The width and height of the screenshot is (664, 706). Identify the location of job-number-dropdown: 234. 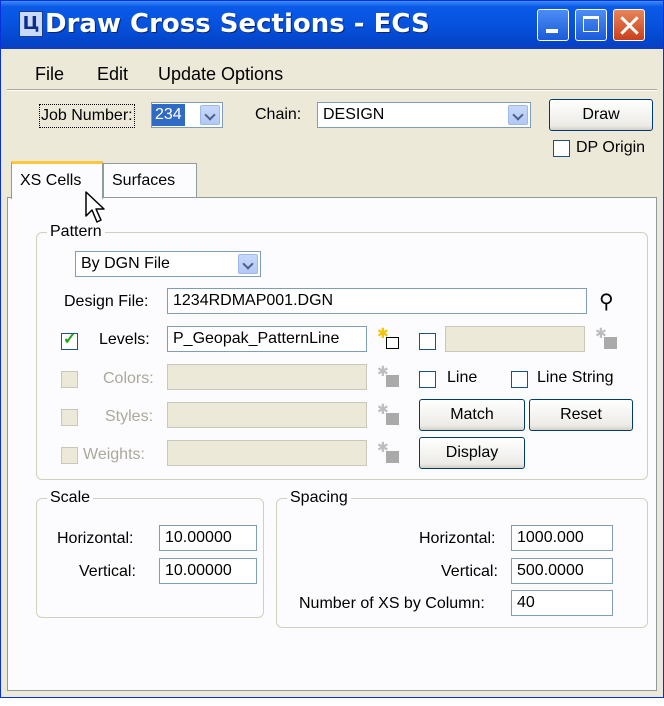
(187, 115).